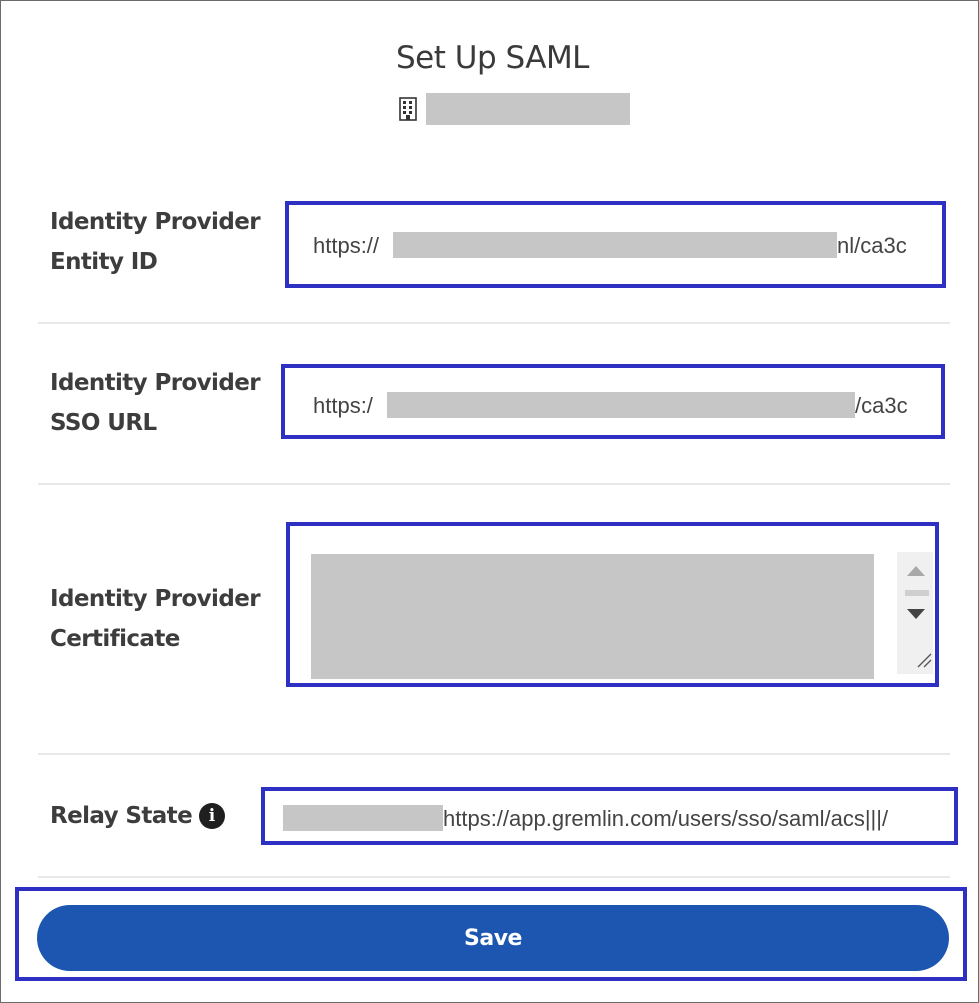  I want to click on entity-id-value-prefix: https://, so click(346, 245).